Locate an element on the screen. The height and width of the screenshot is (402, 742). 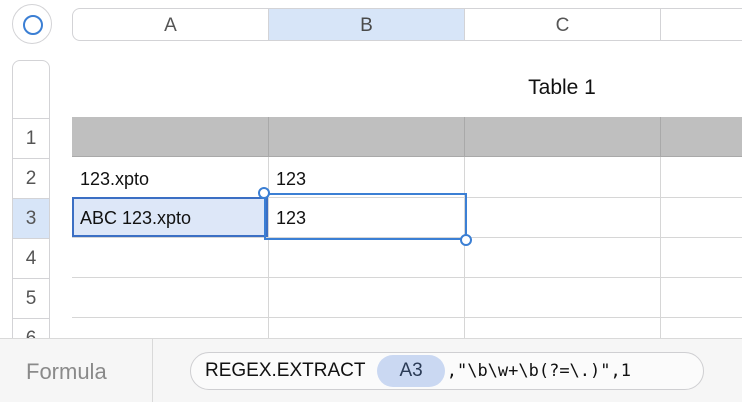
column-header-c: C is located at coordinates (563, 24).